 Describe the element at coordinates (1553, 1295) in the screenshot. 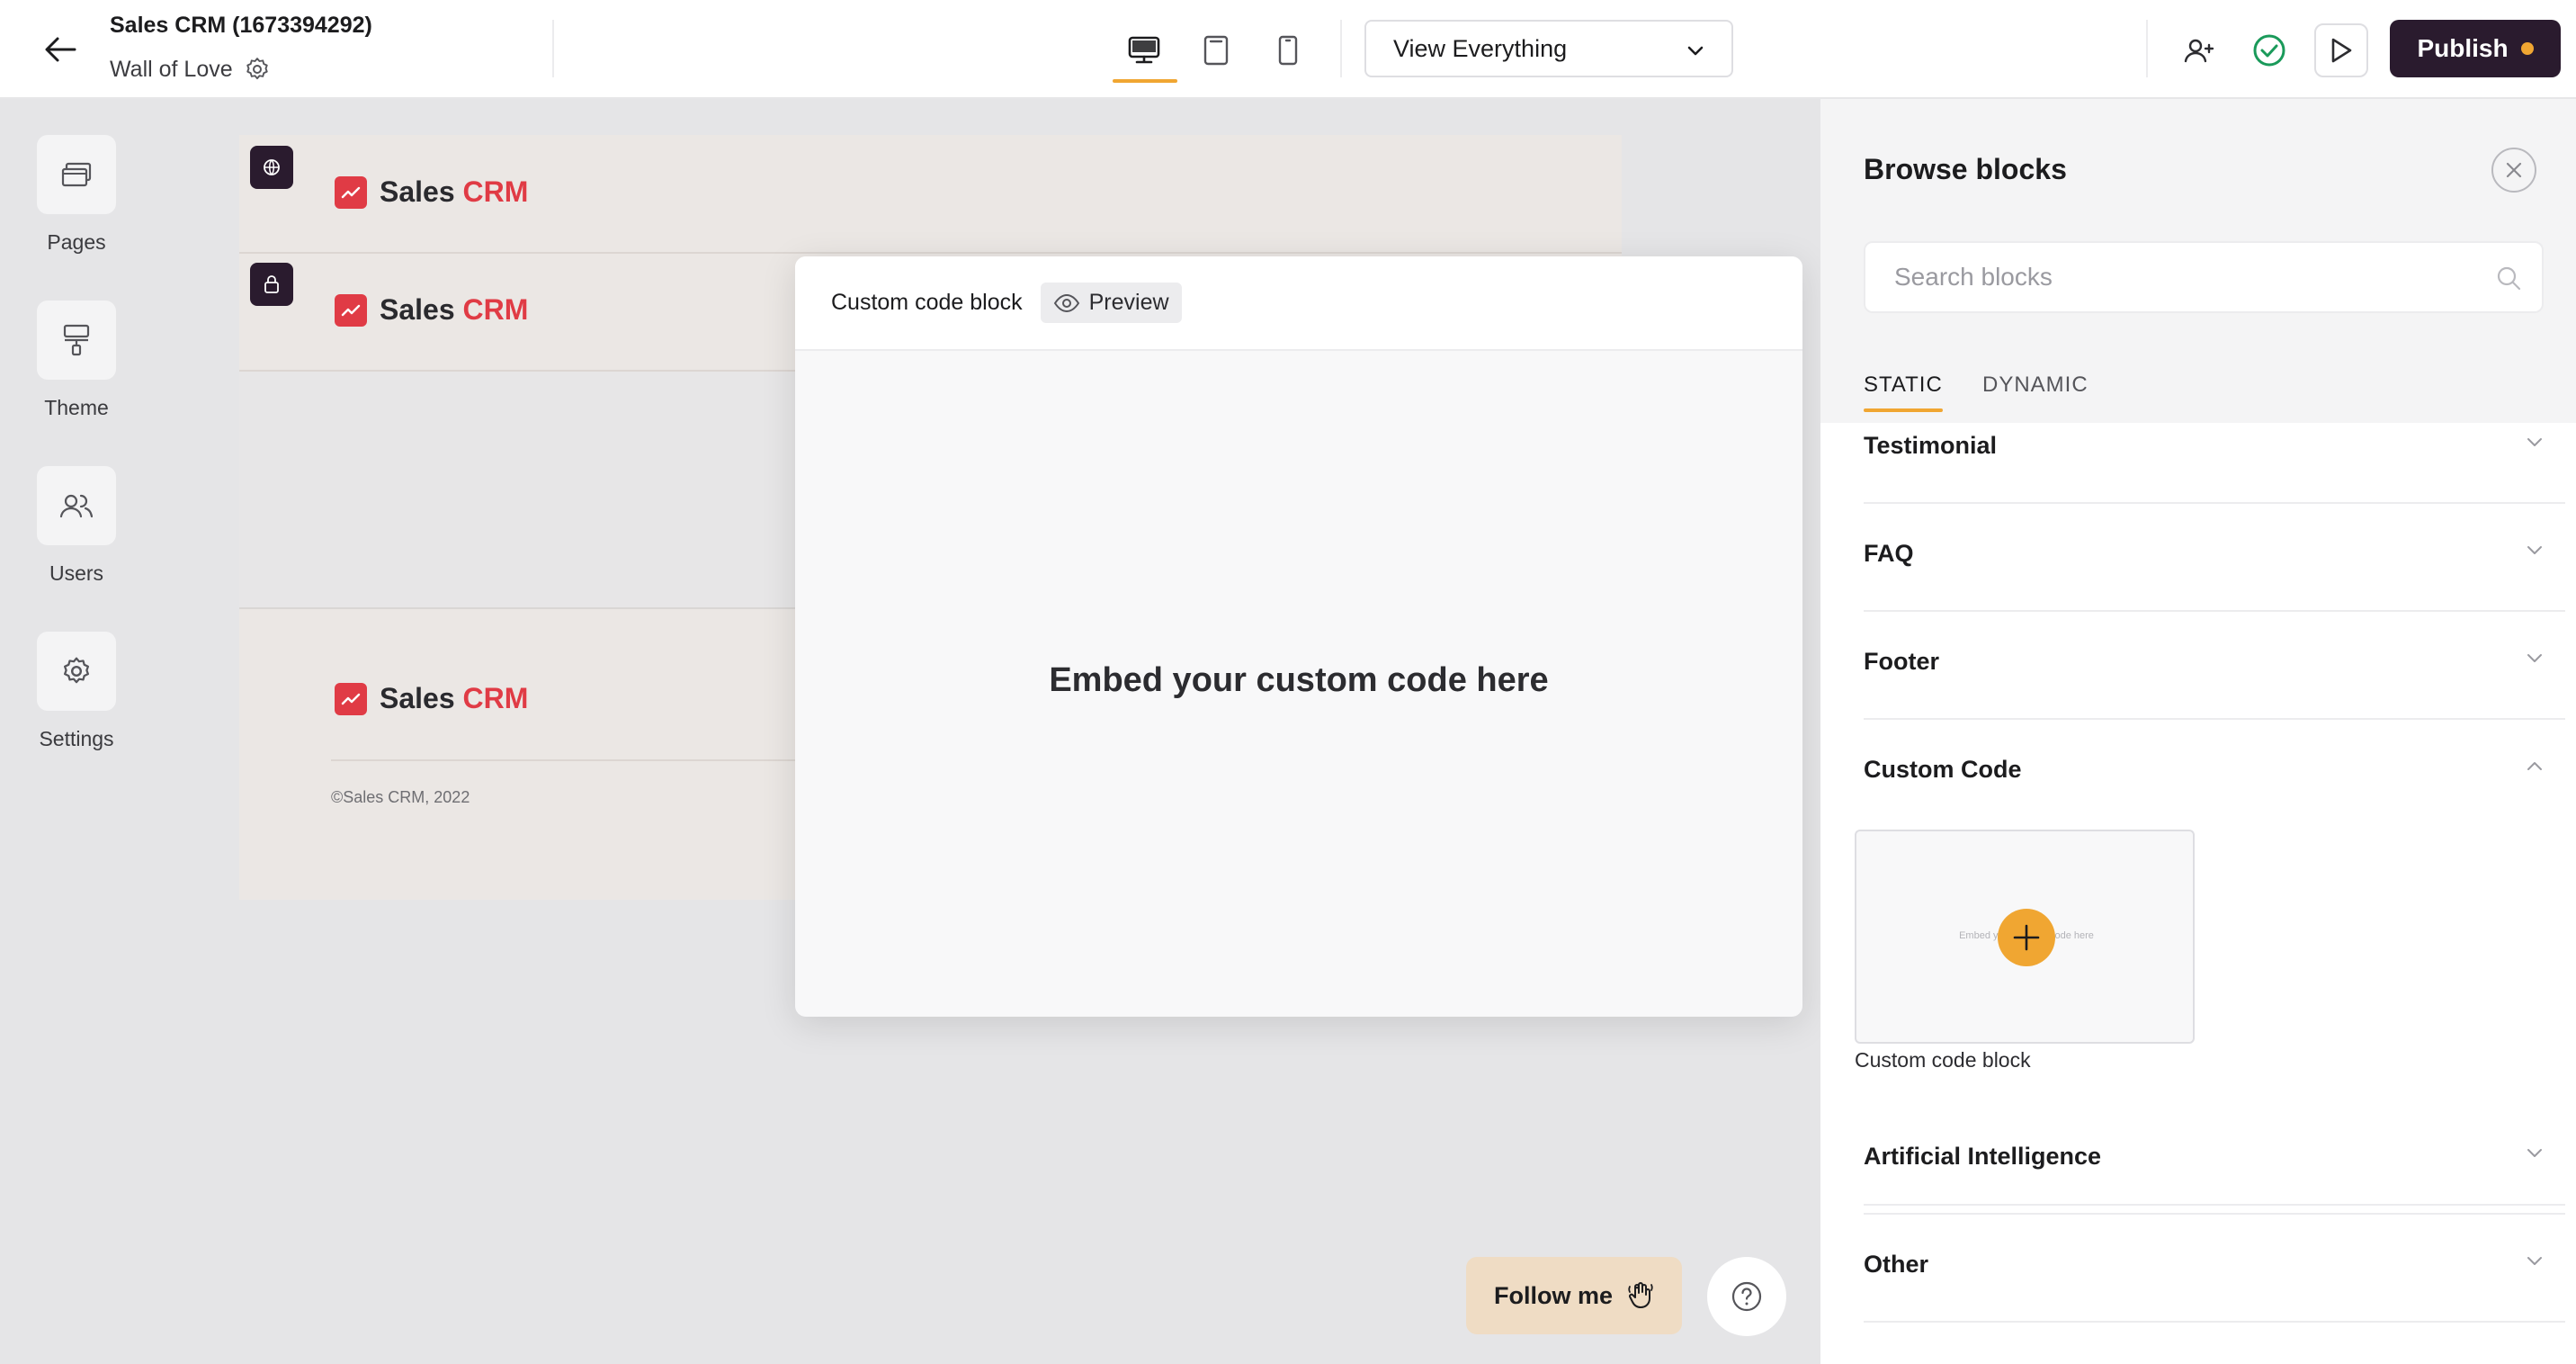

I see `follow-label: Follow me` at that location.